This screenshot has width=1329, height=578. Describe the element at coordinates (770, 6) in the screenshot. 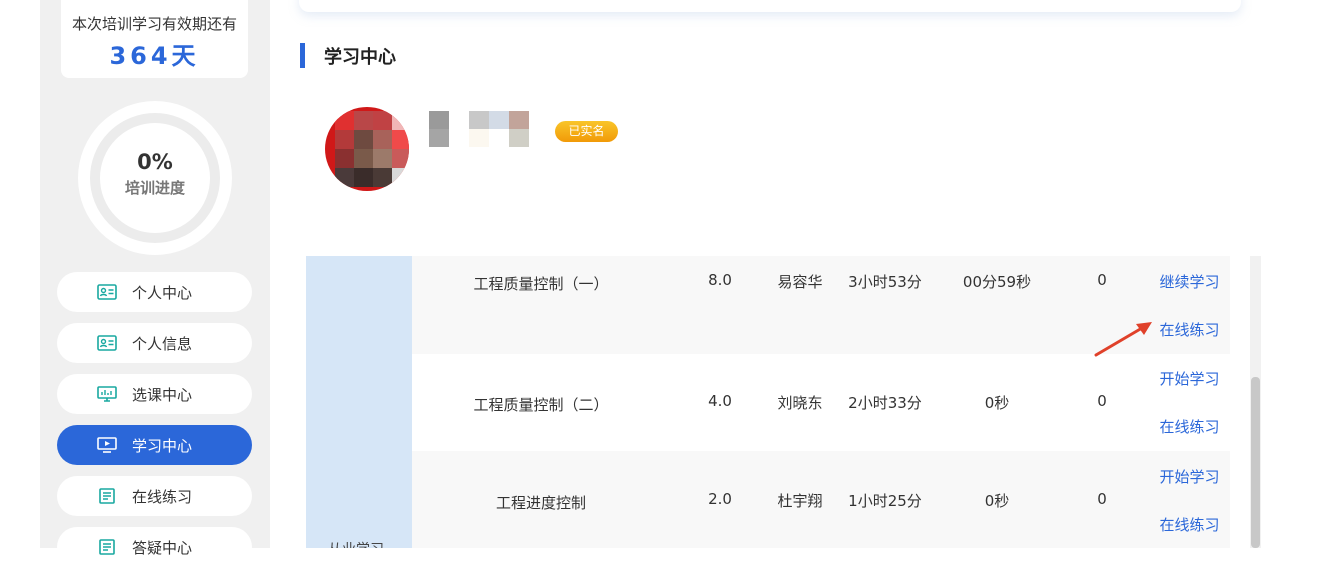

I see `top-card` at that location.